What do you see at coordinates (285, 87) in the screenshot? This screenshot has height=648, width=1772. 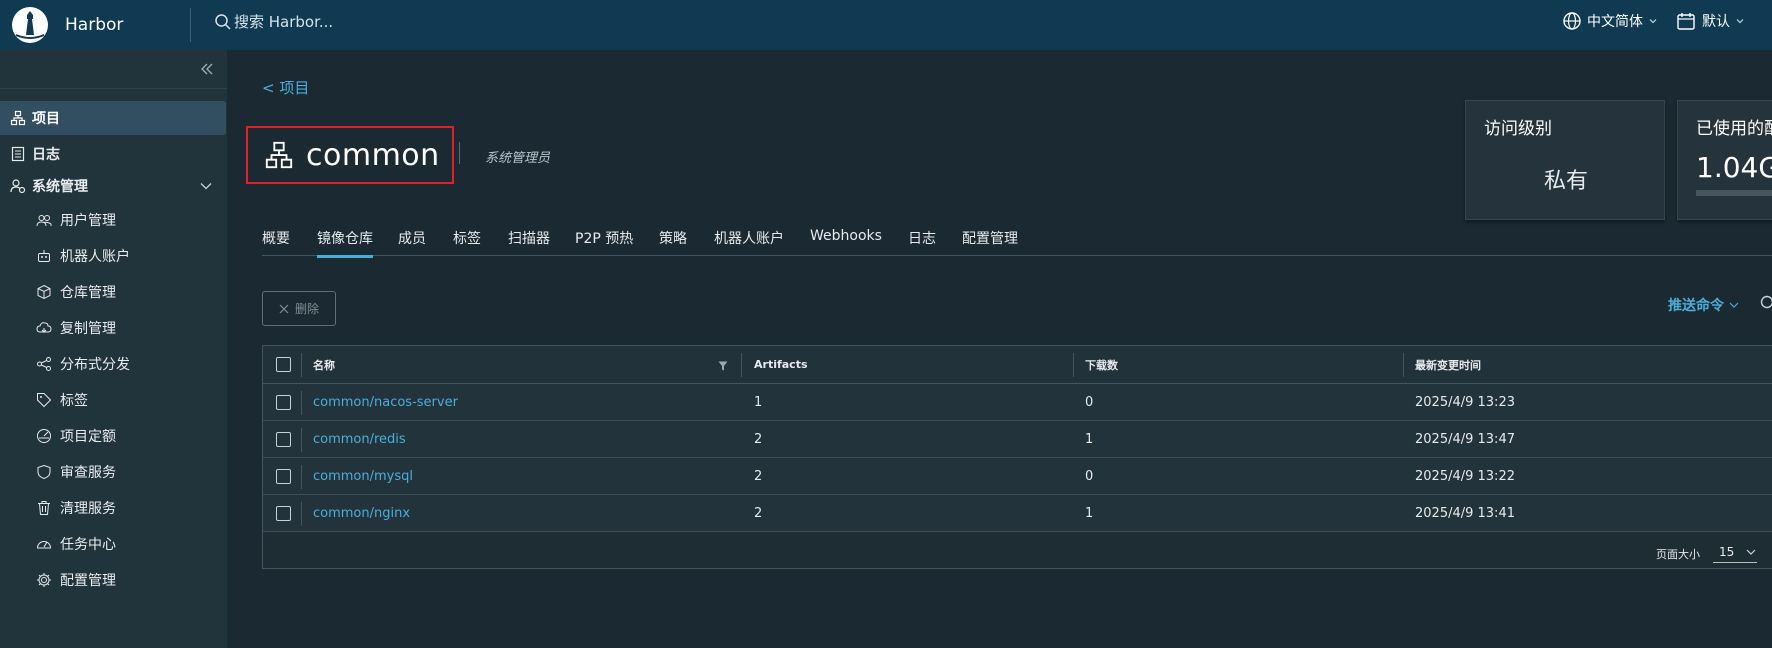 I see `back-to-projects-link: < 项目` at bounding box center [285, 87].